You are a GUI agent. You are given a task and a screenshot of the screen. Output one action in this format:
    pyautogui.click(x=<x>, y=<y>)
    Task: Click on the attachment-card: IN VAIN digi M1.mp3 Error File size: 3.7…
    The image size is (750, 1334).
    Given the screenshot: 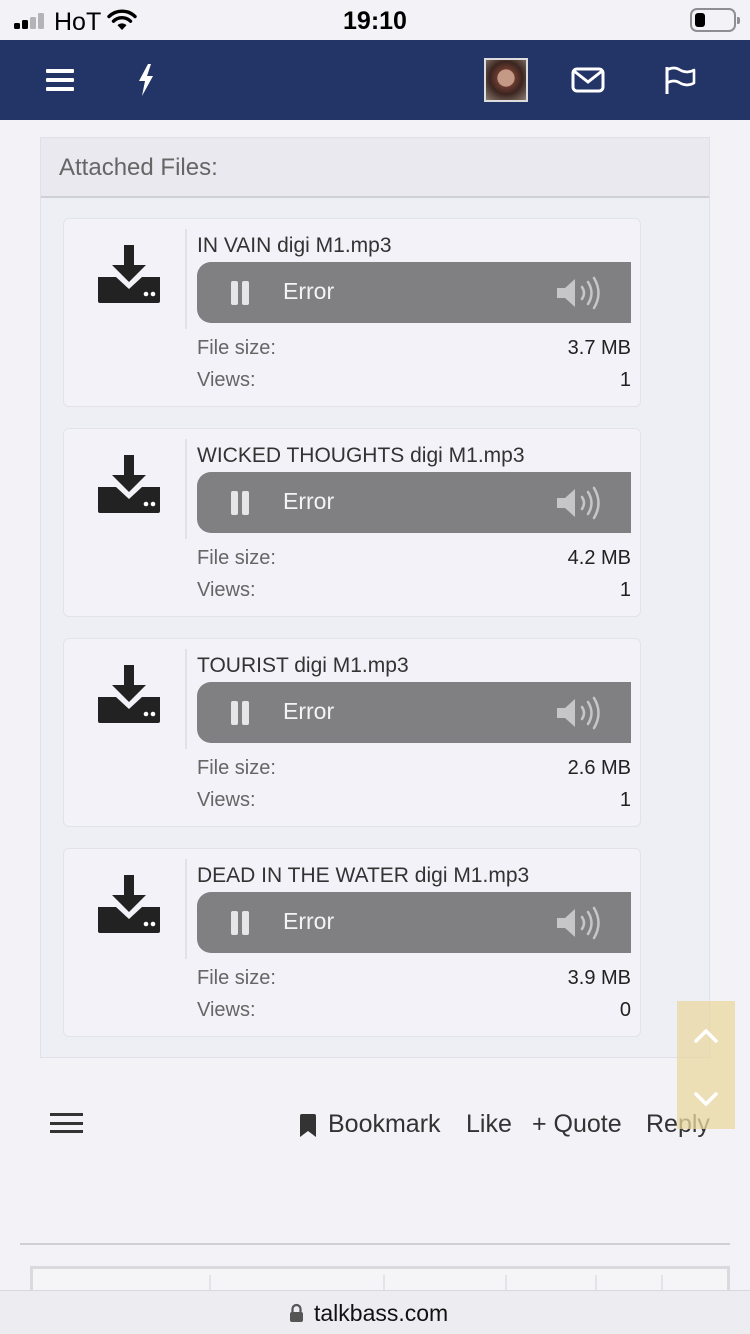 What is the action you would take?
    pyautogui.click(x=352, y=312)
    